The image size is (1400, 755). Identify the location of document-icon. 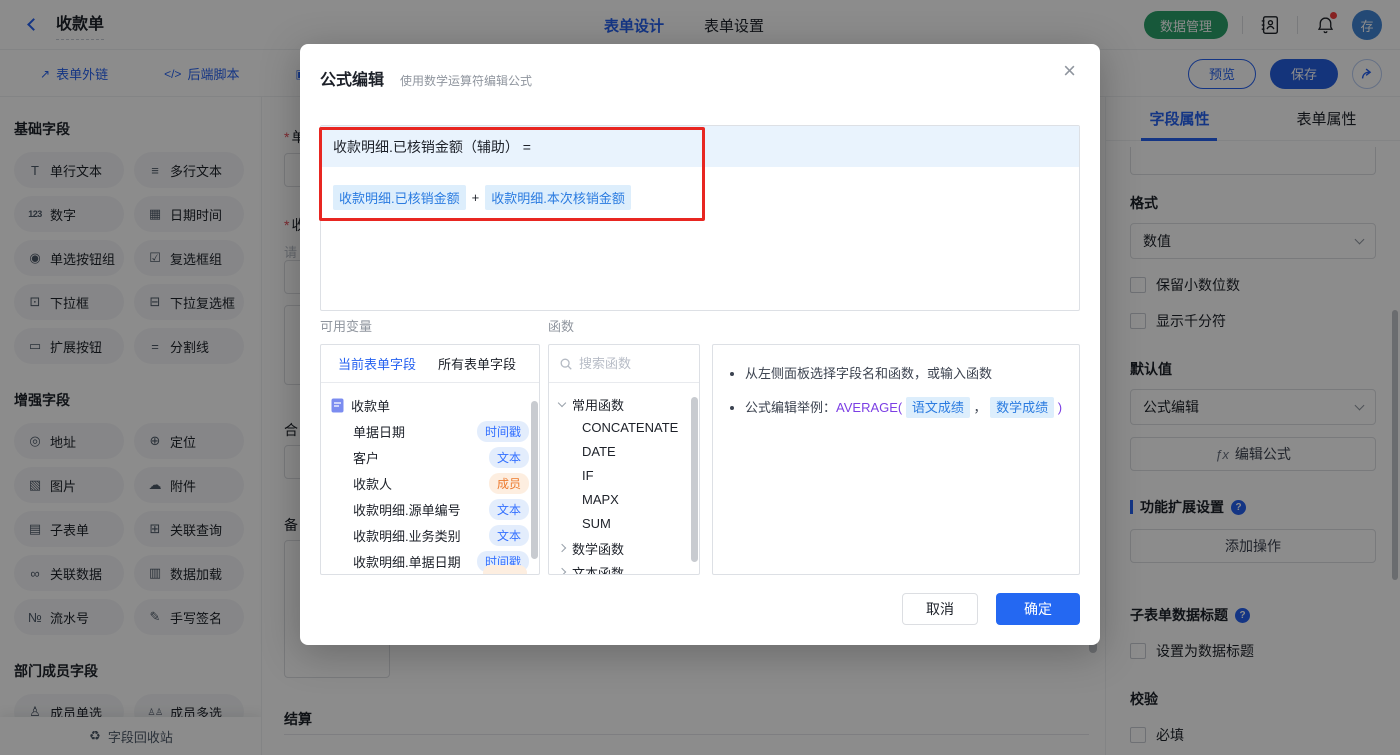
(337, 405).